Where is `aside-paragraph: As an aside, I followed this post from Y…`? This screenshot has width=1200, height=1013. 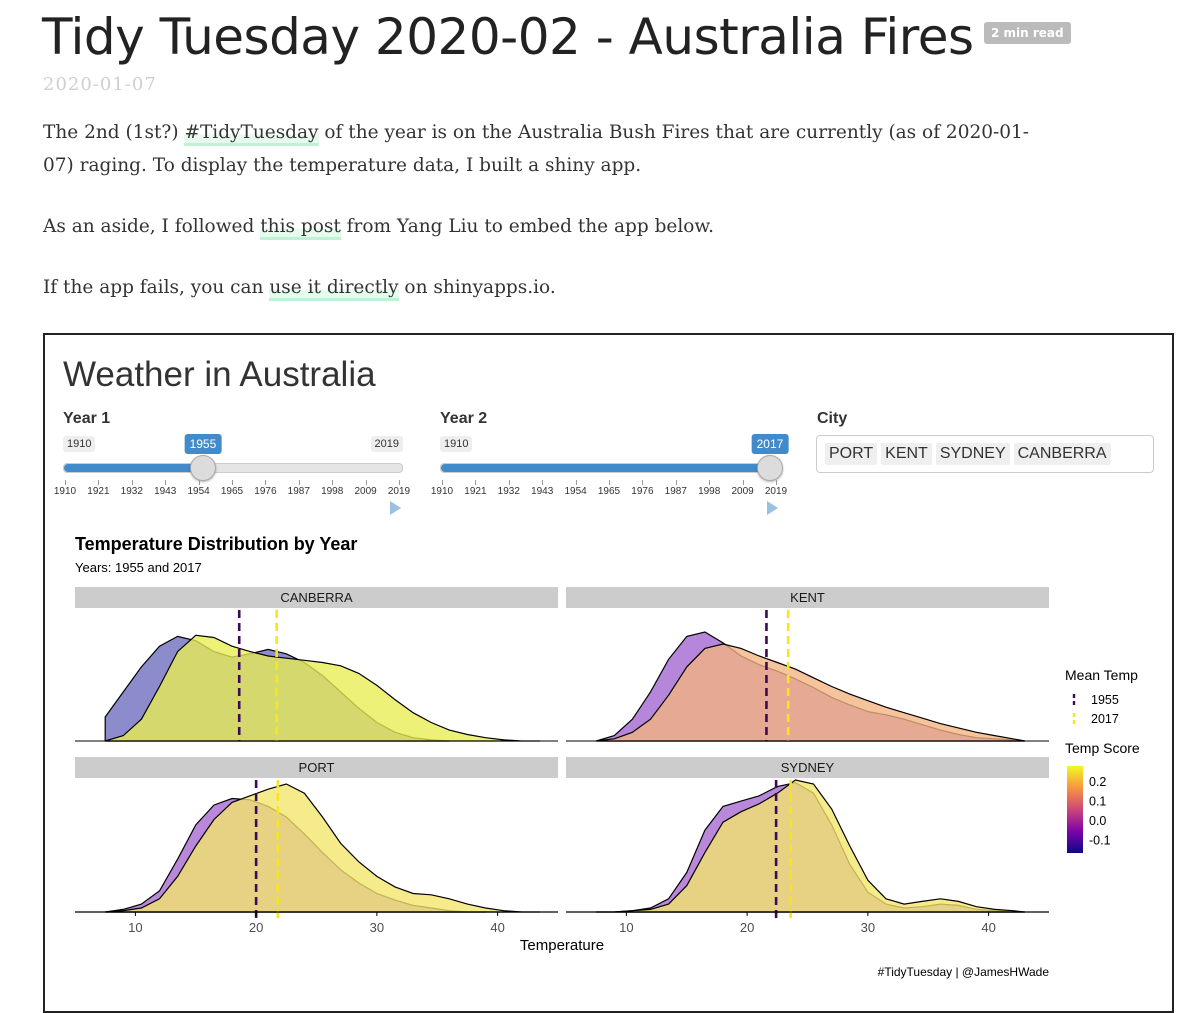
aside-paragraph: As an aside, I followed this post from Y… is located at coordinates (543, 226).